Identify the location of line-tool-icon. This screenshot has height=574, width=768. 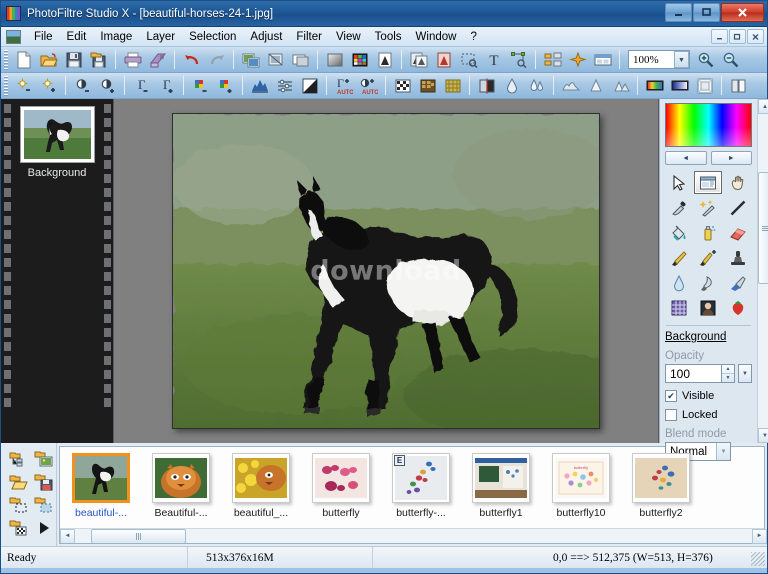
(738, 207).